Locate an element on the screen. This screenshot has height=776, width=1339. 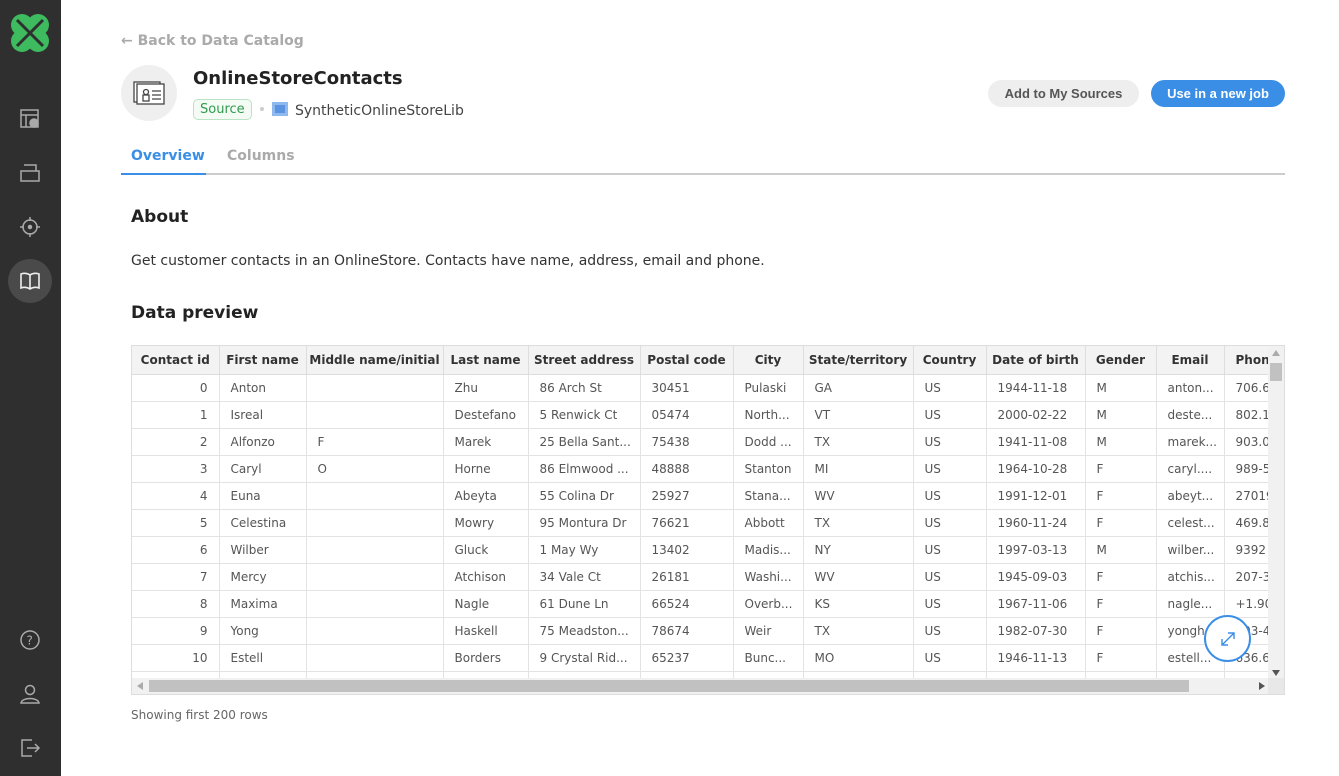
column-header: Country is located at coordinates (950, 360).